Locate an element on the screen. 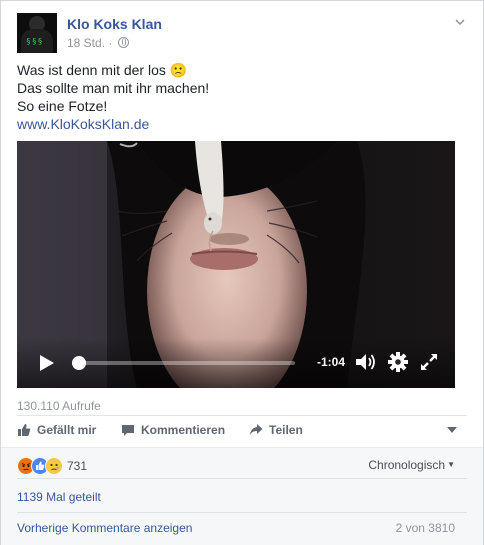 The height and width of the screenshot is (545, 484). post-line-1: Was ist denn mit der los 🙁 is located at coordinates (102, 70).